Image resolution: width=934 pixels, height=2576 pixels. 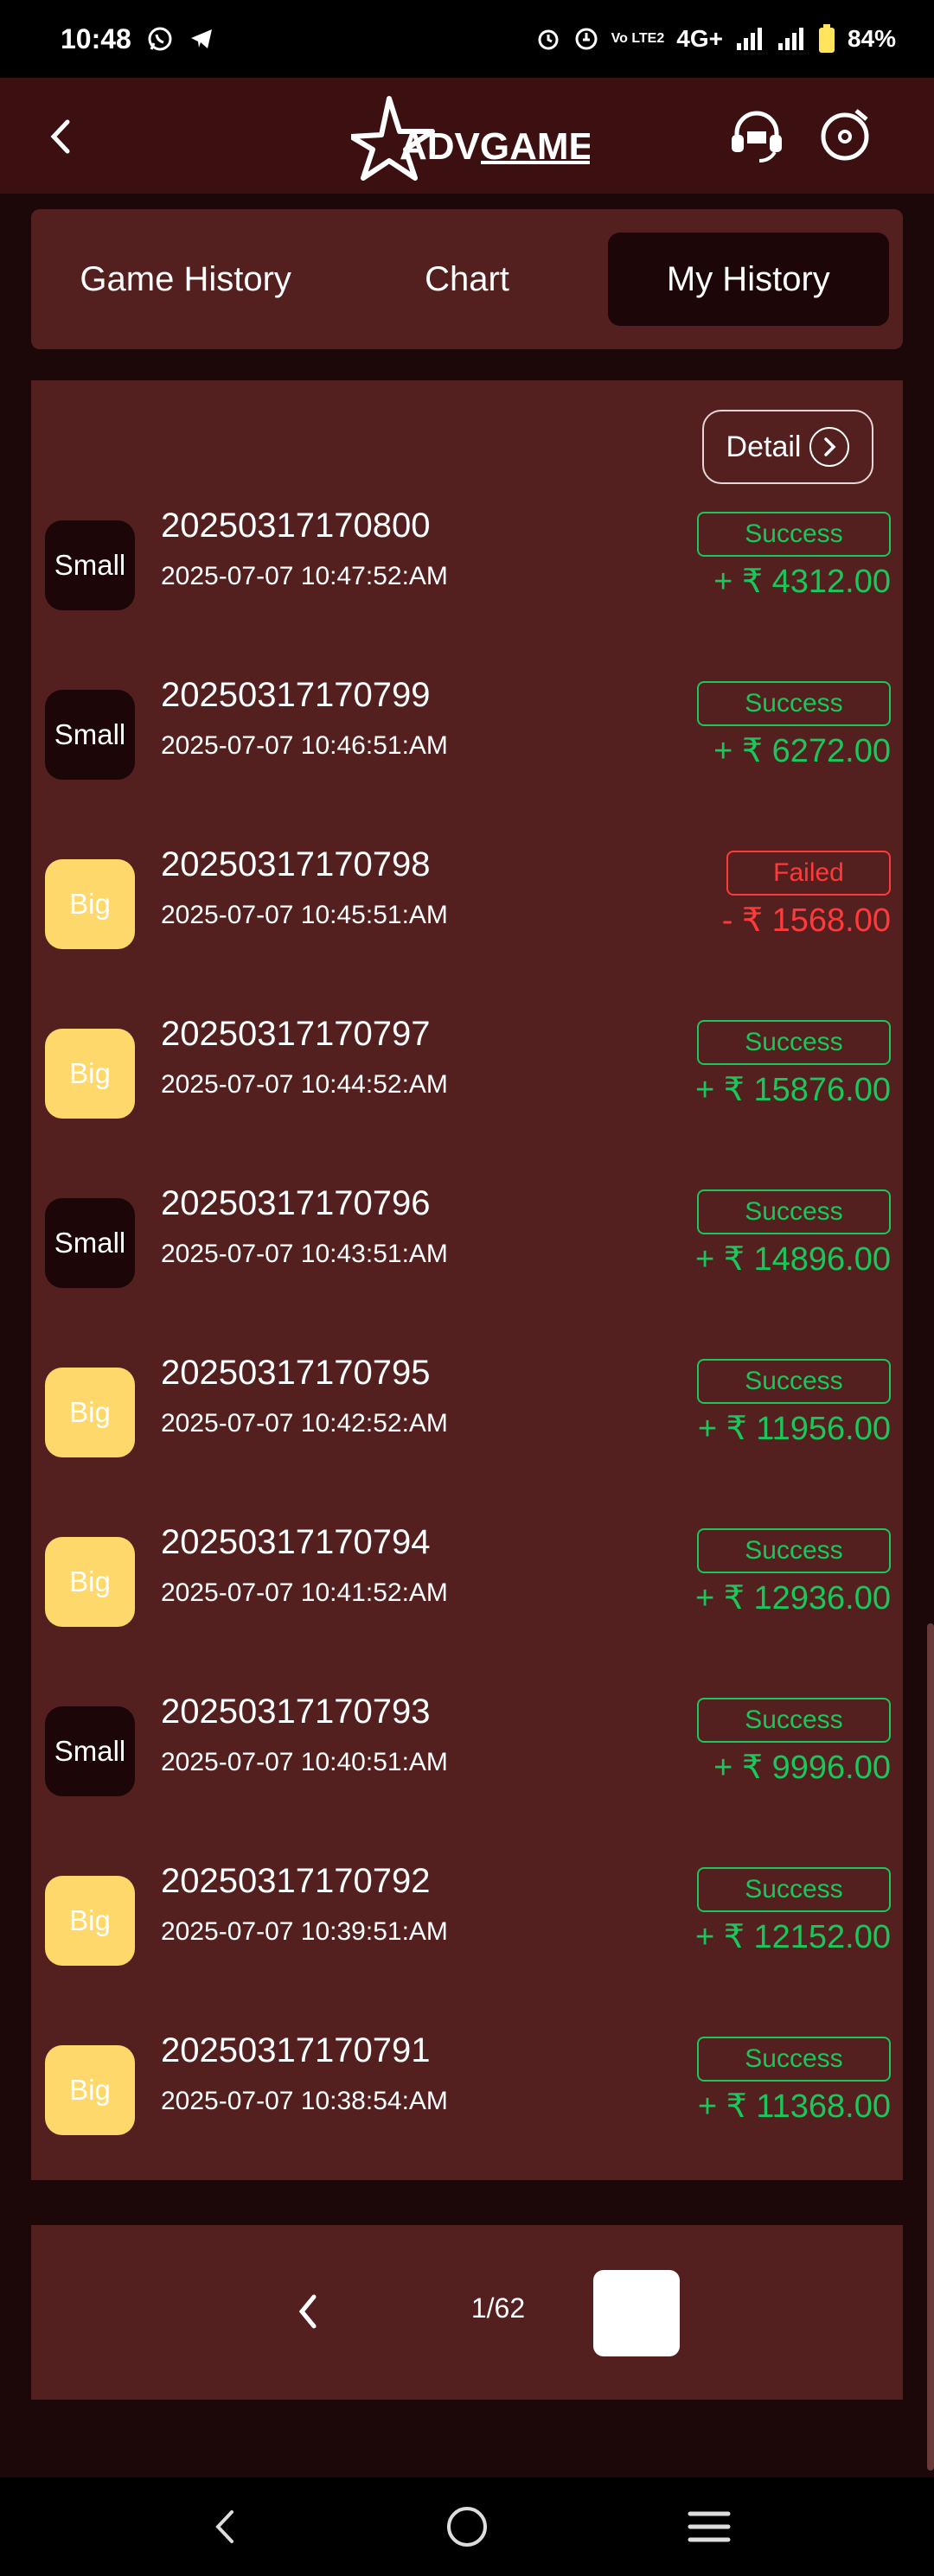 I want to click on bet-time: 2025-07-07 10:45:51:AM, so click(x=304, y=915).